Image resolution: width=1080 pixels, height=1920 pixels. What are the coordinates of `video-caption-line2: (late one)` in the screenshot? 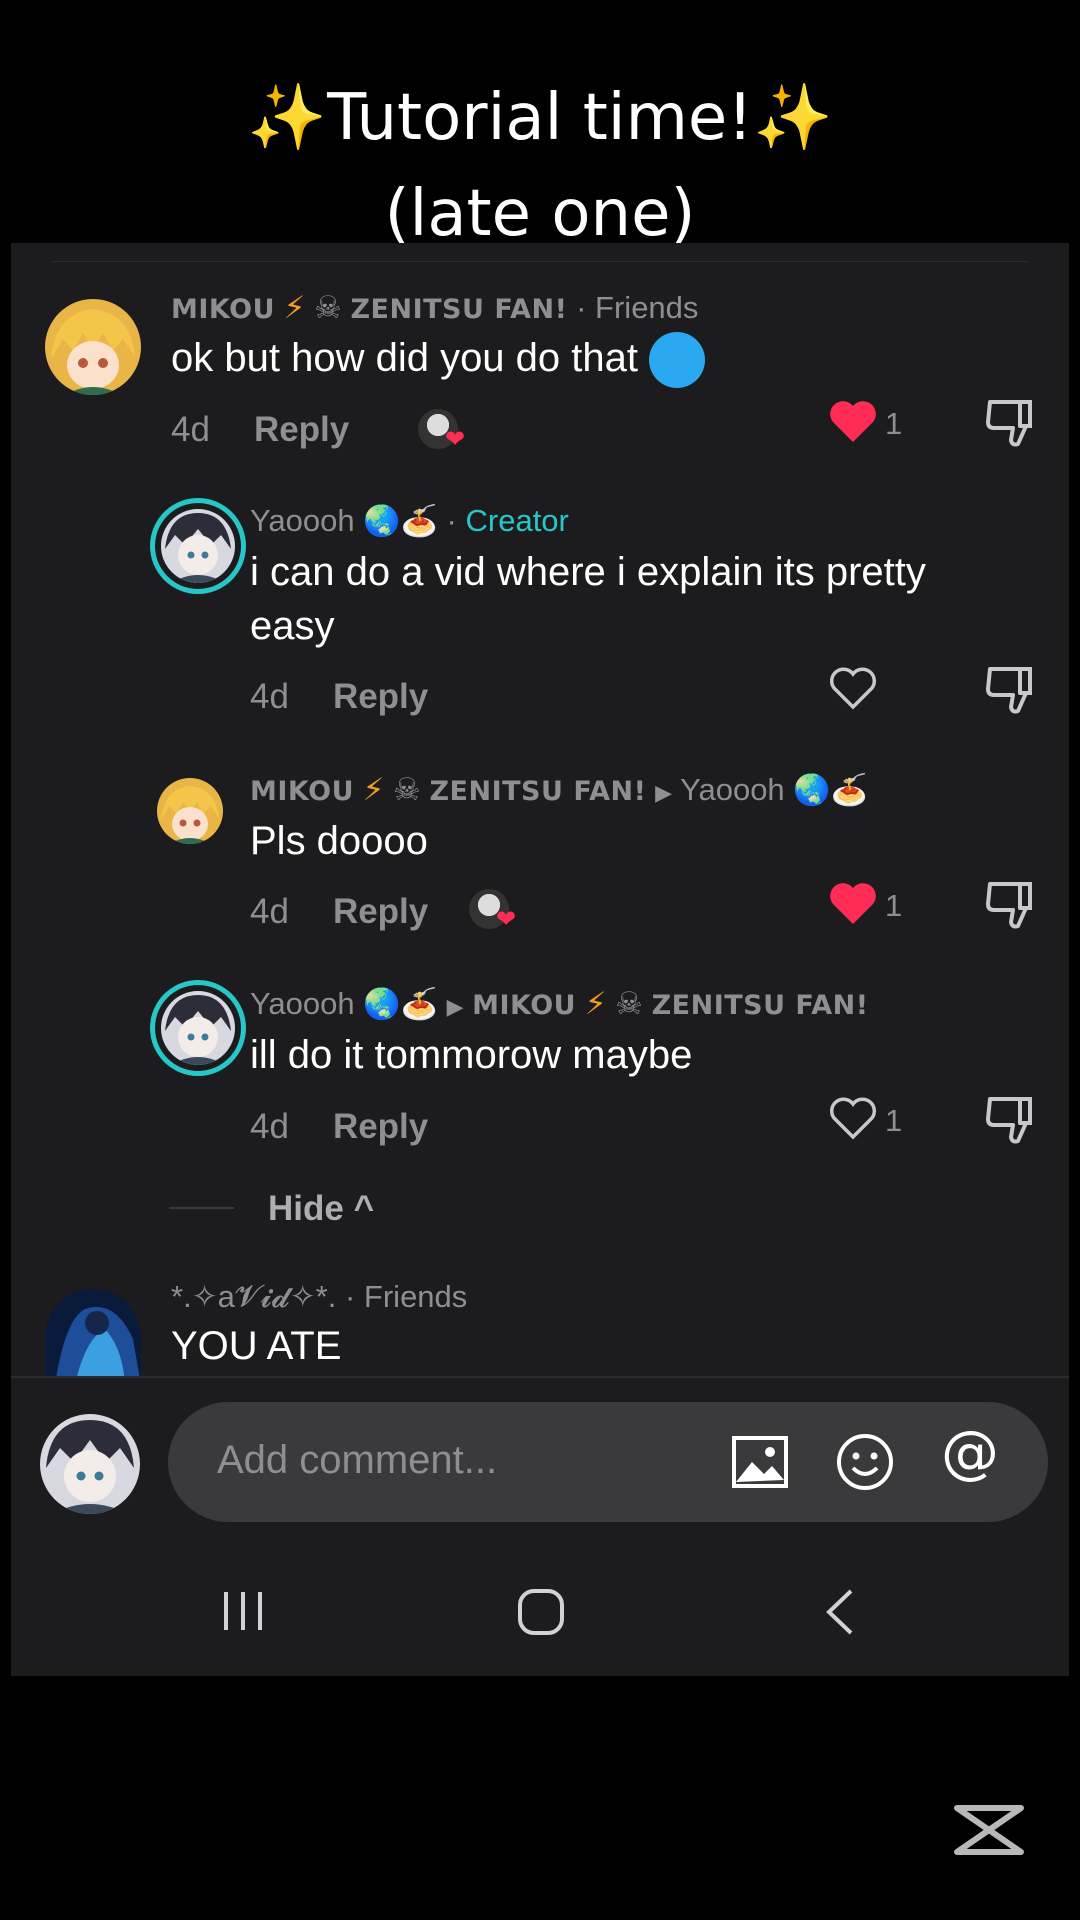 It's located at (540, 214).